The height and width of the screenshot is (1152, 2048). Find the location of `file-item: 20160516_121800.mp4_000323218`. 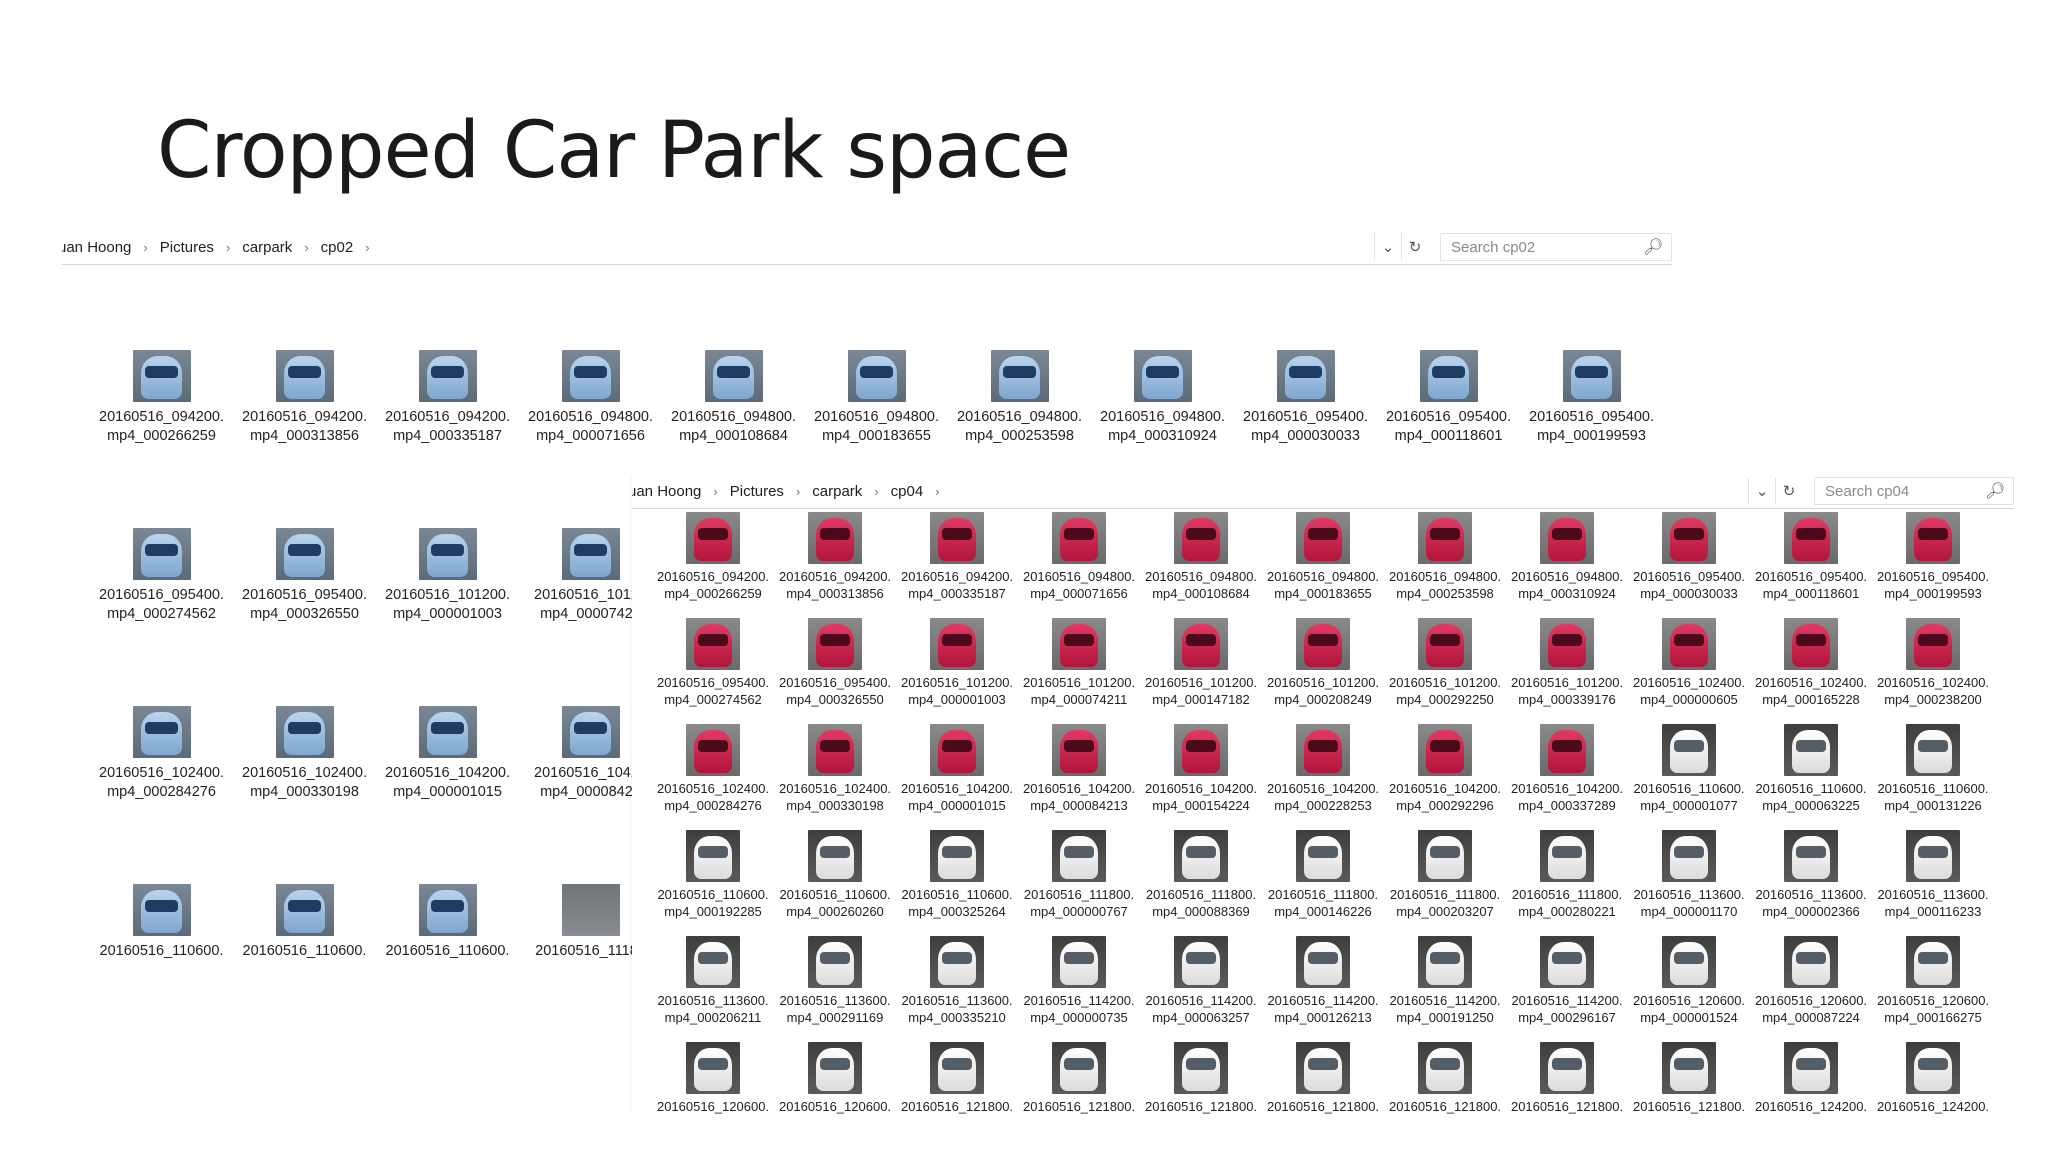

file-item: 20160516_121800.mp4_000323218 is located at coordinates (1689, 1078).